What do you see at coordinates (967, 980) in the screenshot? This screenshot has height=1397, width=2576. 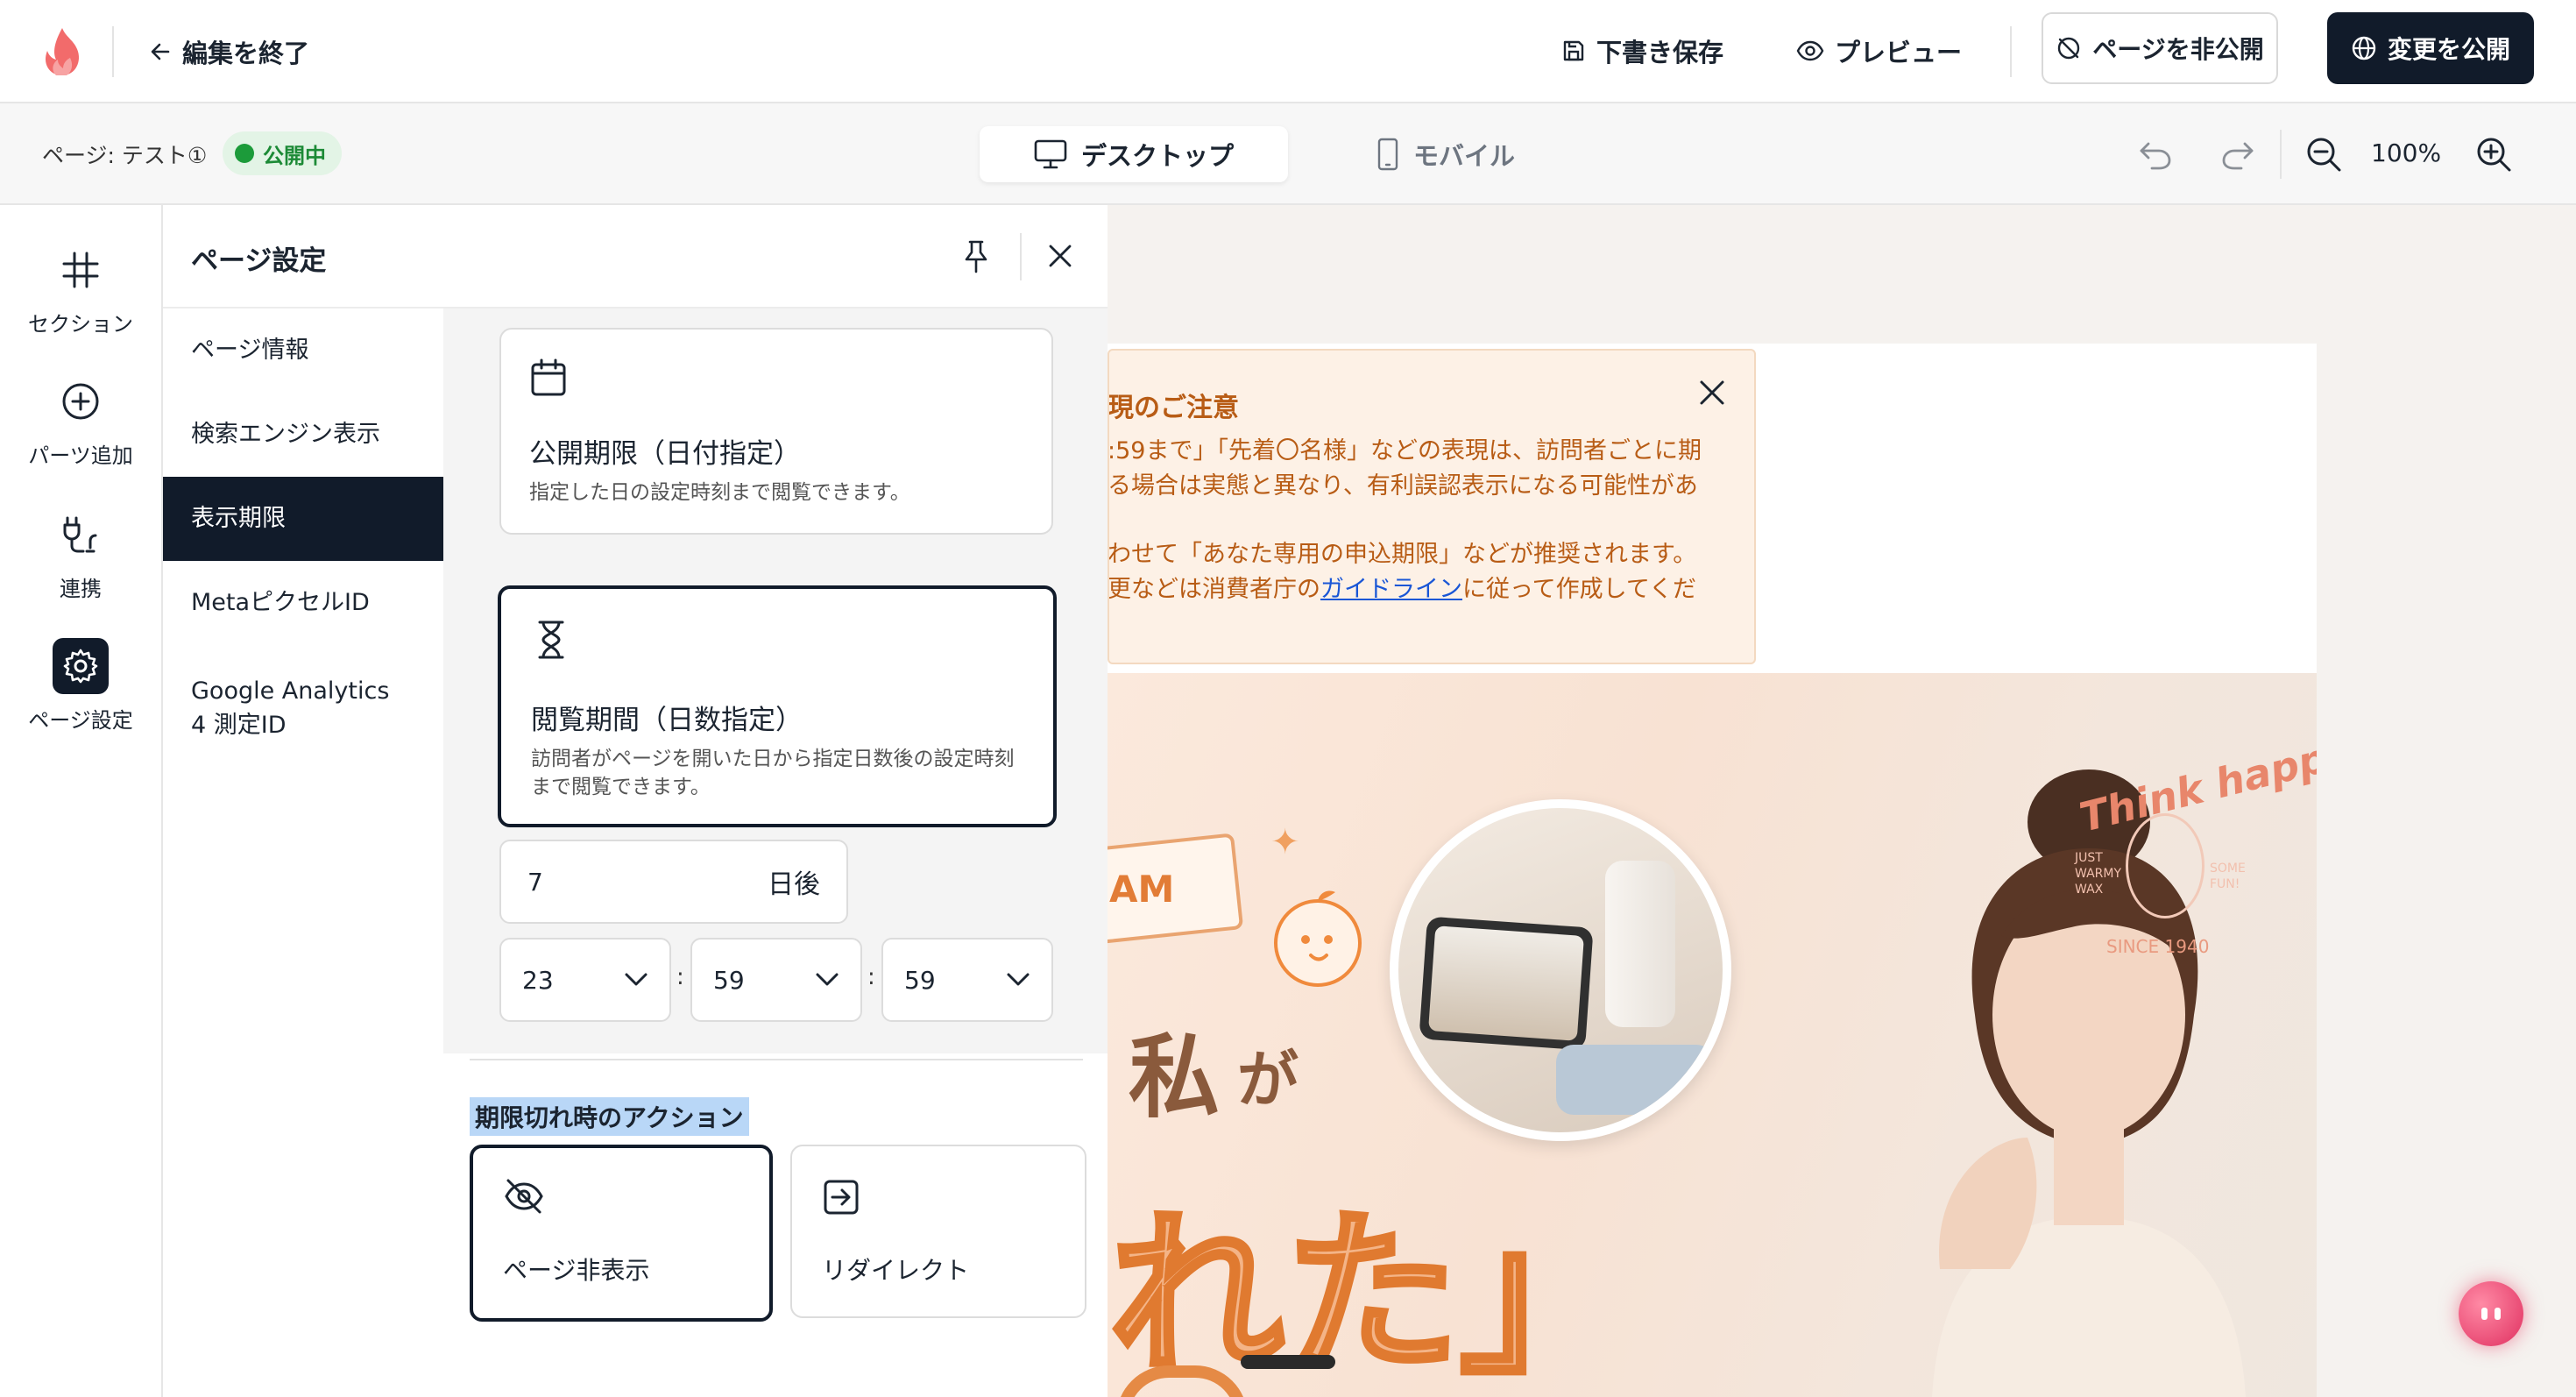 I see `second-select: 59` at bounding box center [967, 980].